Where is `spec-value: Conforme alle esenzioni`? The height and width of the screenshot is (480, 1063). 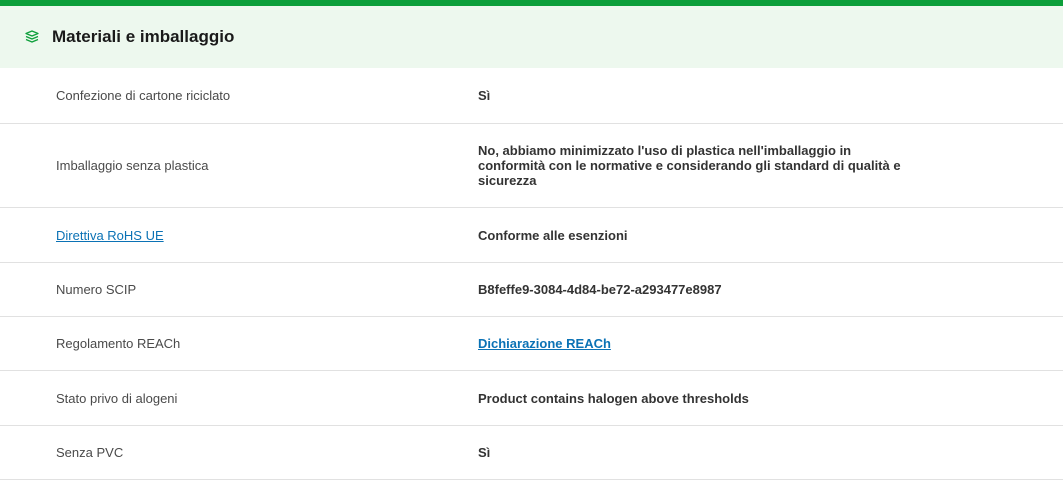
spec-value: Conforme alle esenzioni is located at coordinates (553, 235).